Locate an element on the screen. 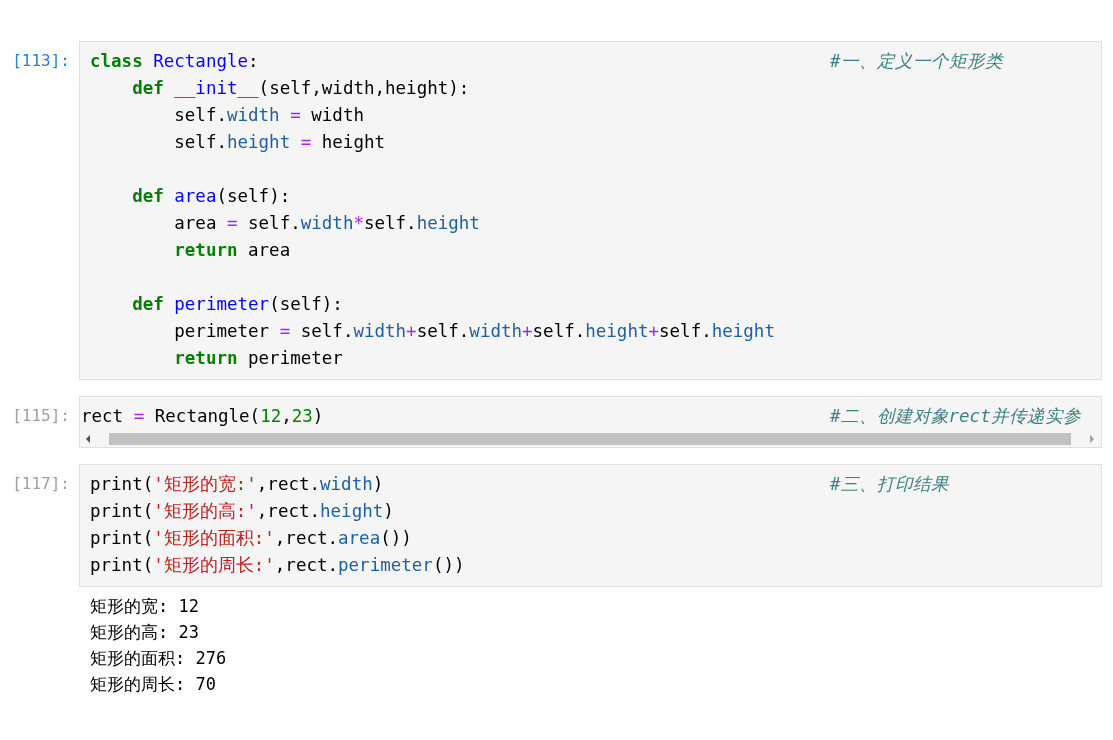 The image size is (1113, 740). scroll-right-icon is located at coordinates (1092, 439).